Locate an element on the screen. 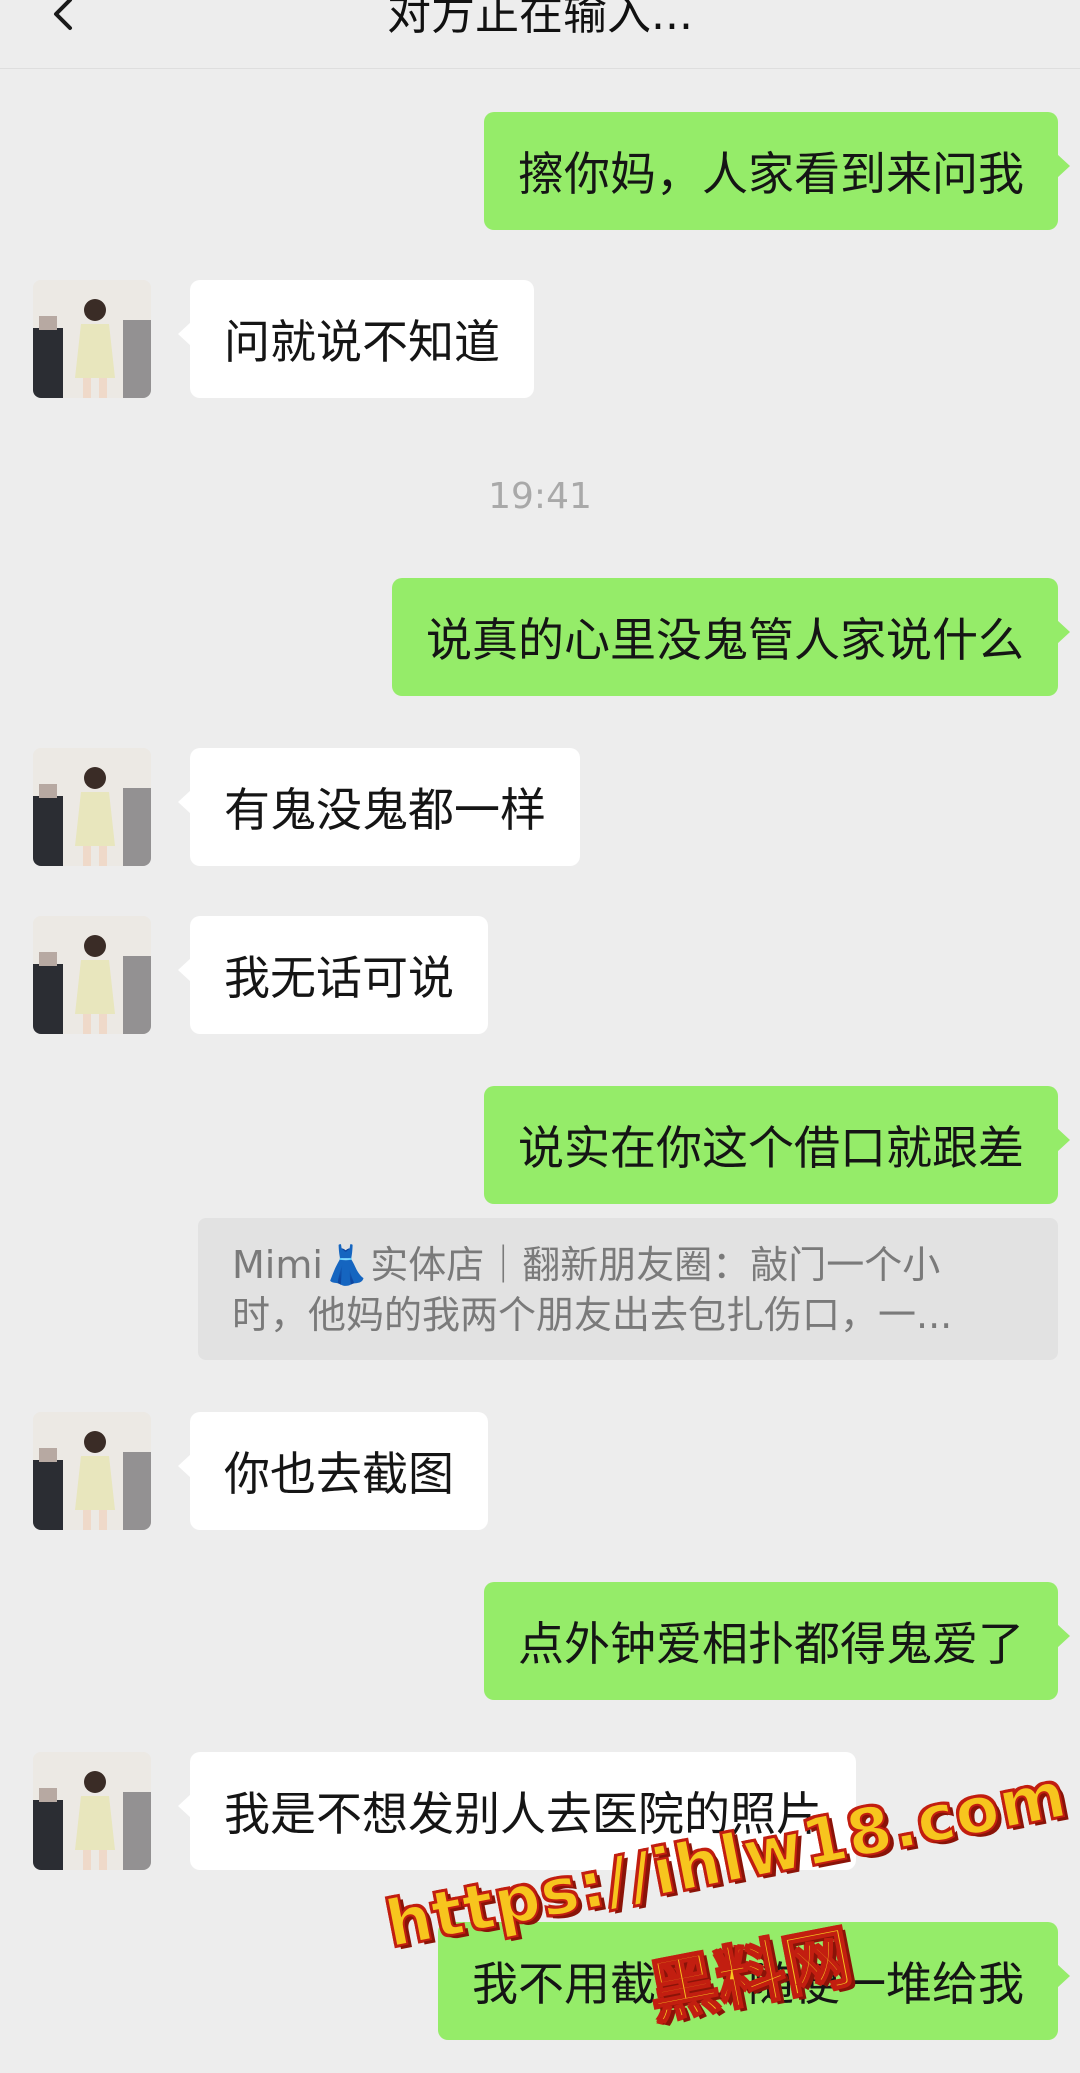  message-timestamp: 19:41 is located at coordinates (540, 496).